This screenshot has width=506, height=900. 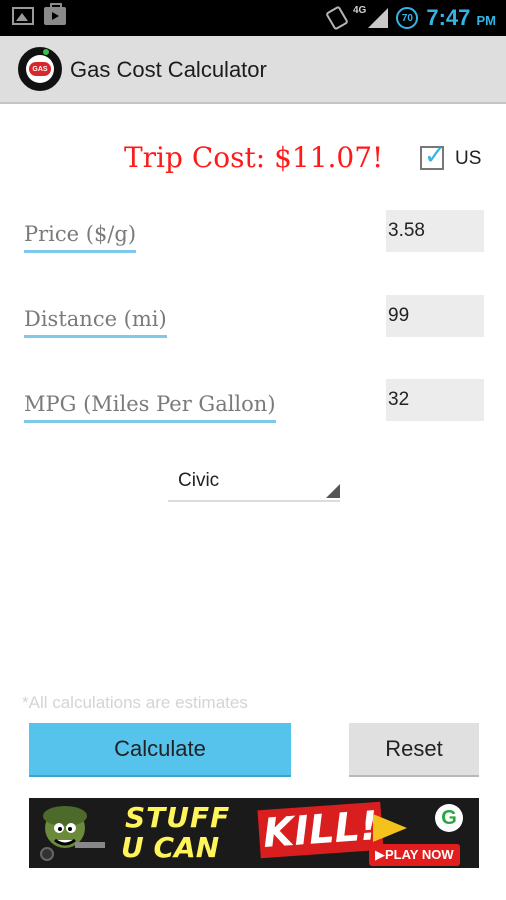 I want to click on calculate-button: Calculate, so click(x=160, y=750).